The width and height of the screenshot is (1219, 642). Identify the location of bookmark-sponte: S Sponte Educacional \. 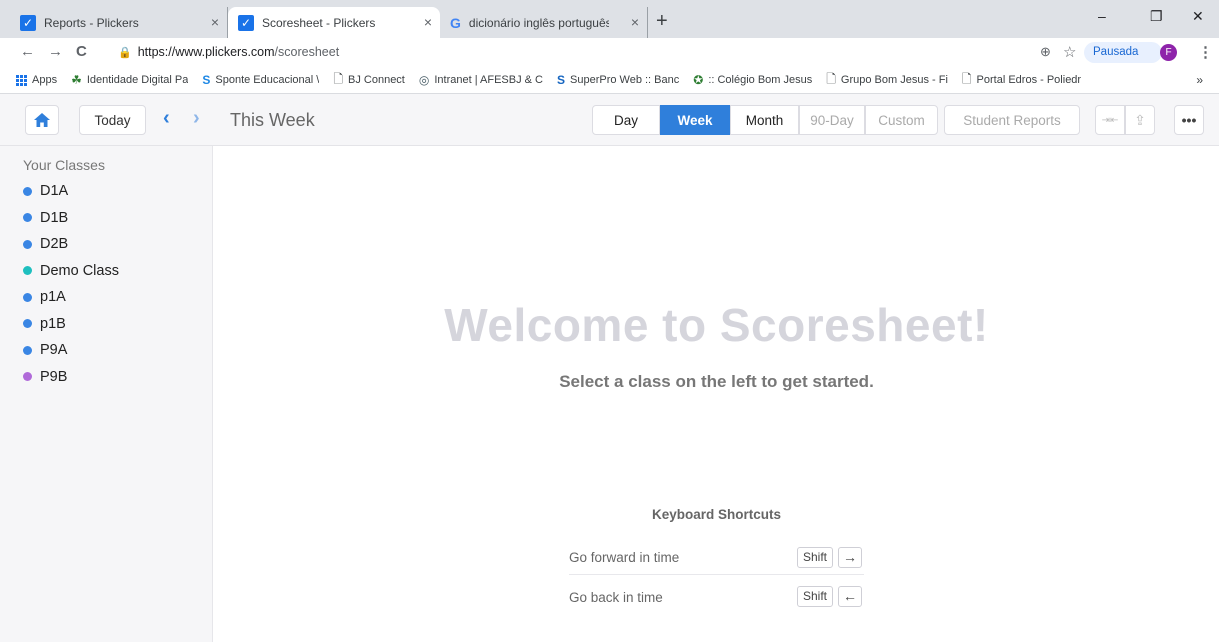
(260, 80).